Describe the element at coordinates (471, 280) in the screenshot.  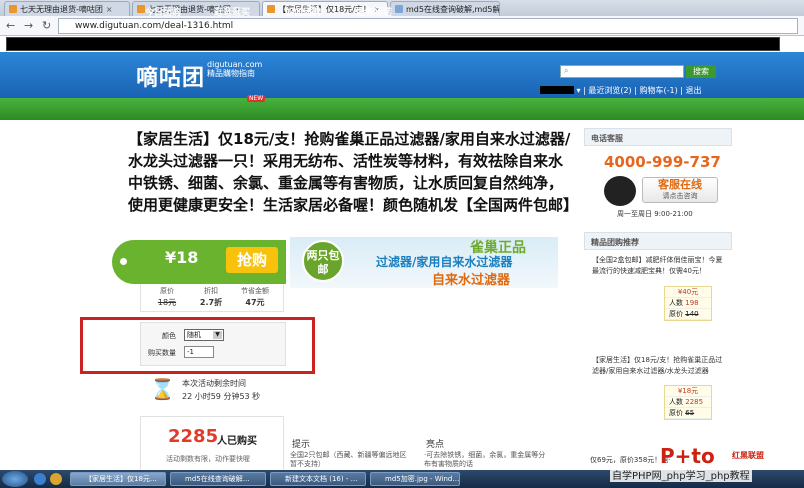
I see `banner-line3: 自来水过滤器` at that location.